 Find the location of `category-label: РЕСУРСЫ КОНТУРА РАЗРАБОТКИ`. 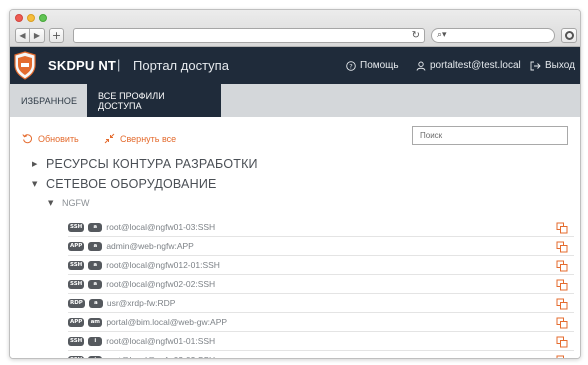

category-label: РЕСУРСЫ КОНТУРА РАЗРАБОТКИ is located at coordinates (152, 164).